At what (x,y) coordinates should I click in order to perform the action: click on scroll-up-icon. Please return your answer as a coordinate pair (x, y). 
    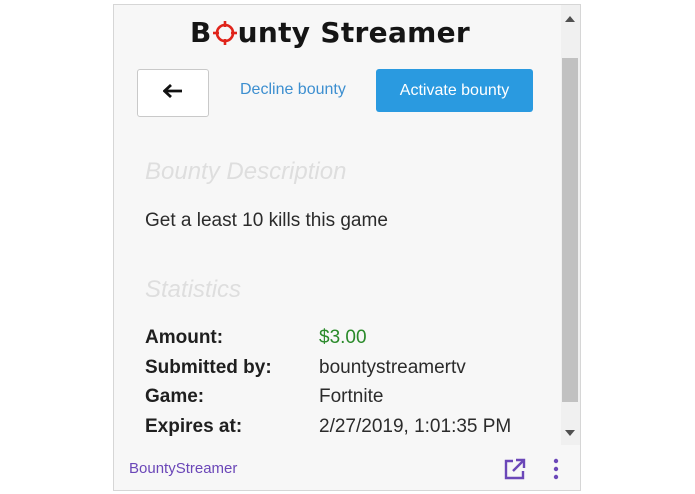
    Looking at the image, I should click on (570, 19).